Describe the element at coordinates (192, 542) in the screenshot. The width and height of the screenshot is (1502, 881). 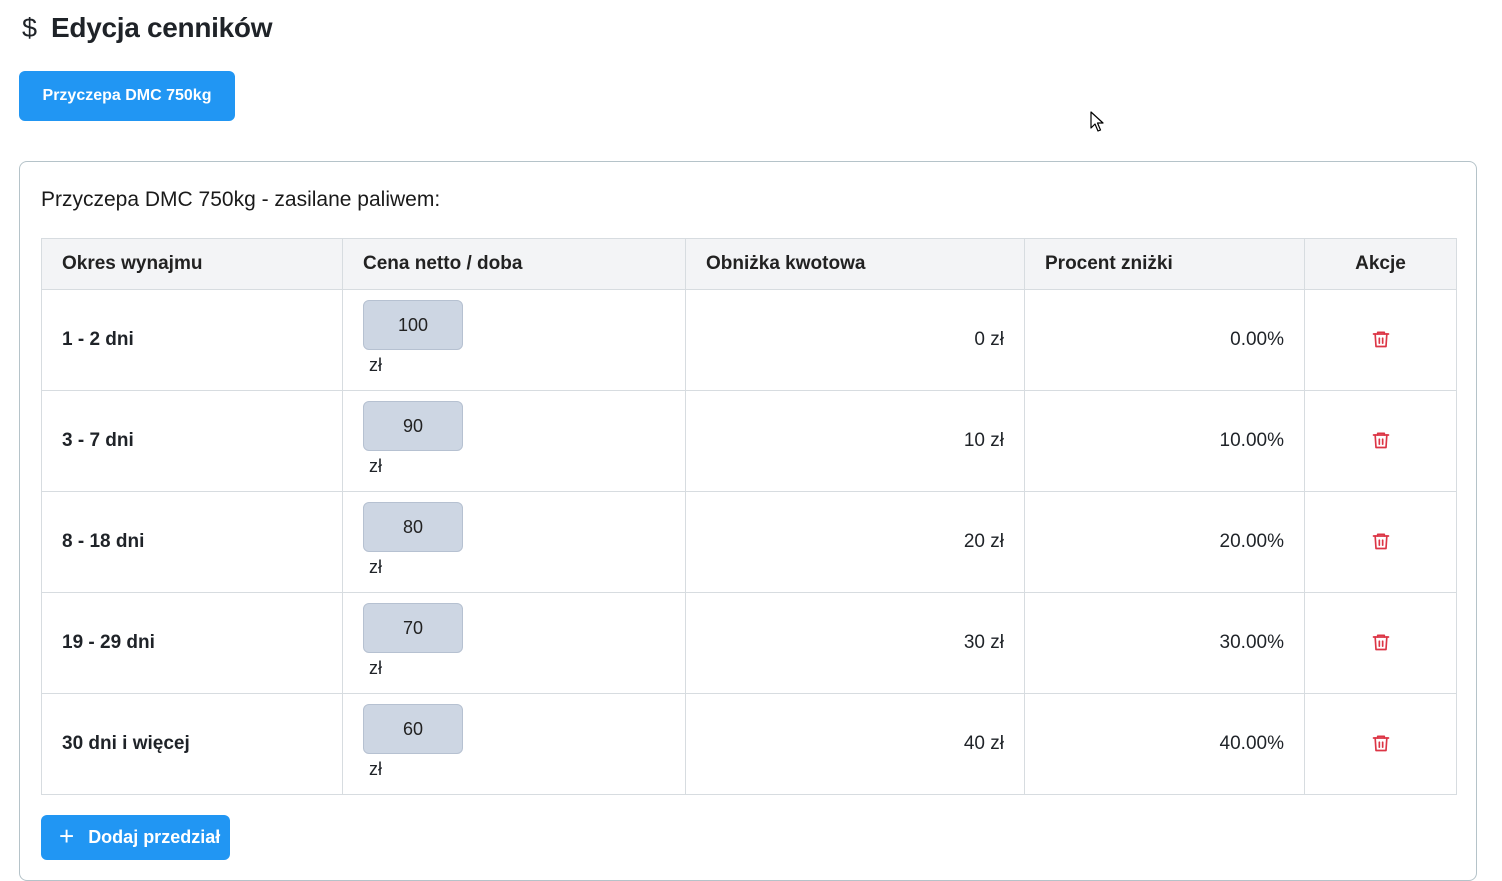
I see `period-cell: 8 - 18 dni` at that location.